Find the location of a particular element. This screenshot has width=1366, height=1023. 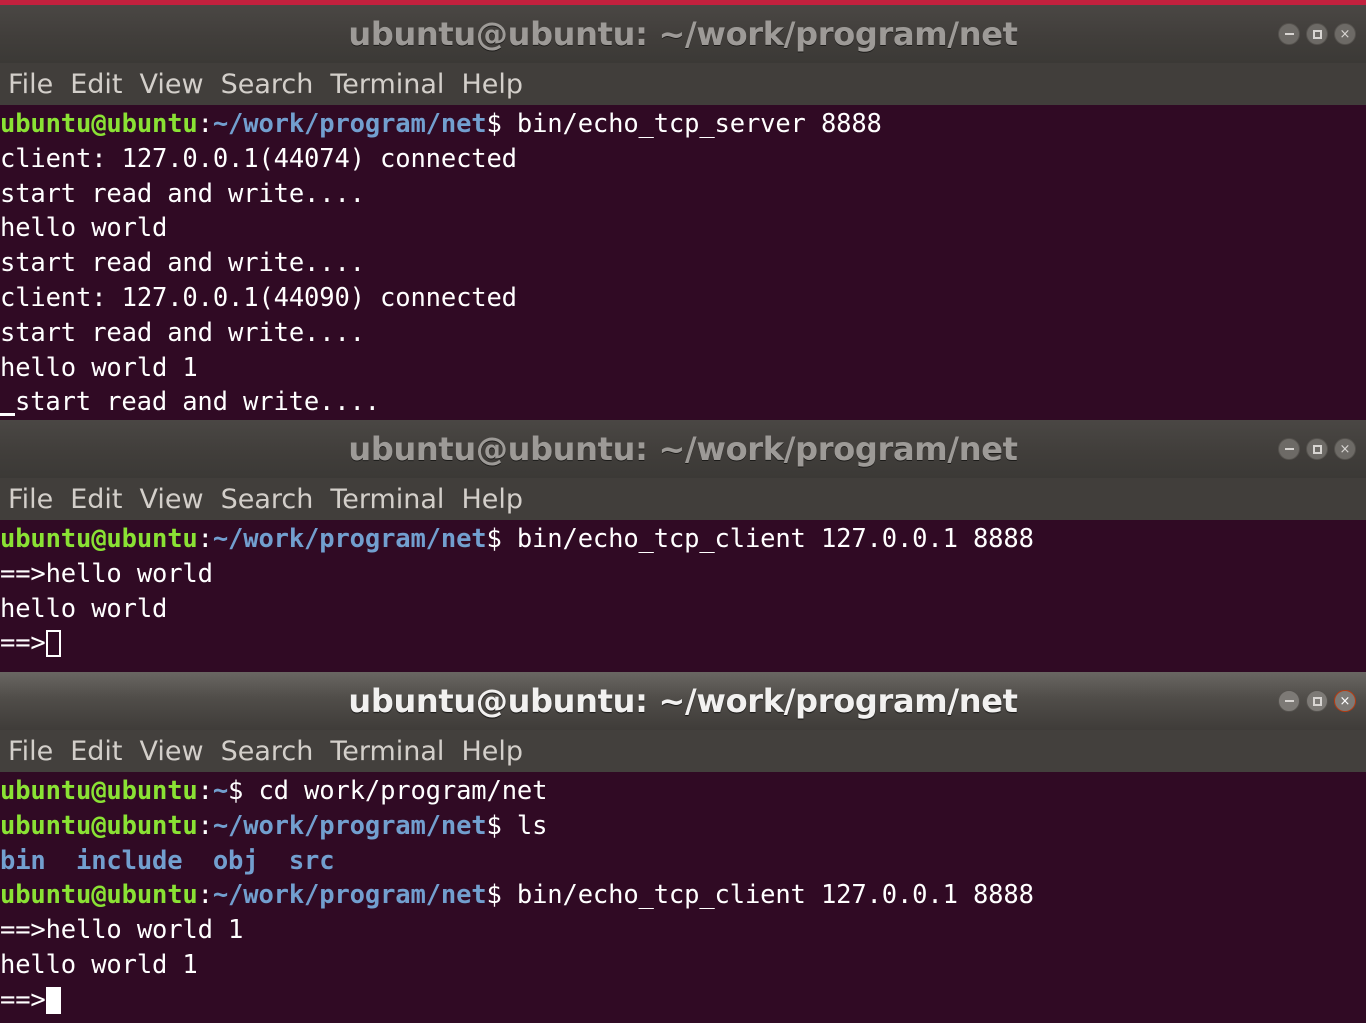

terminal-text-plain: client: 127.0.0.1(44074) connected is located at coordinates (258, 158).